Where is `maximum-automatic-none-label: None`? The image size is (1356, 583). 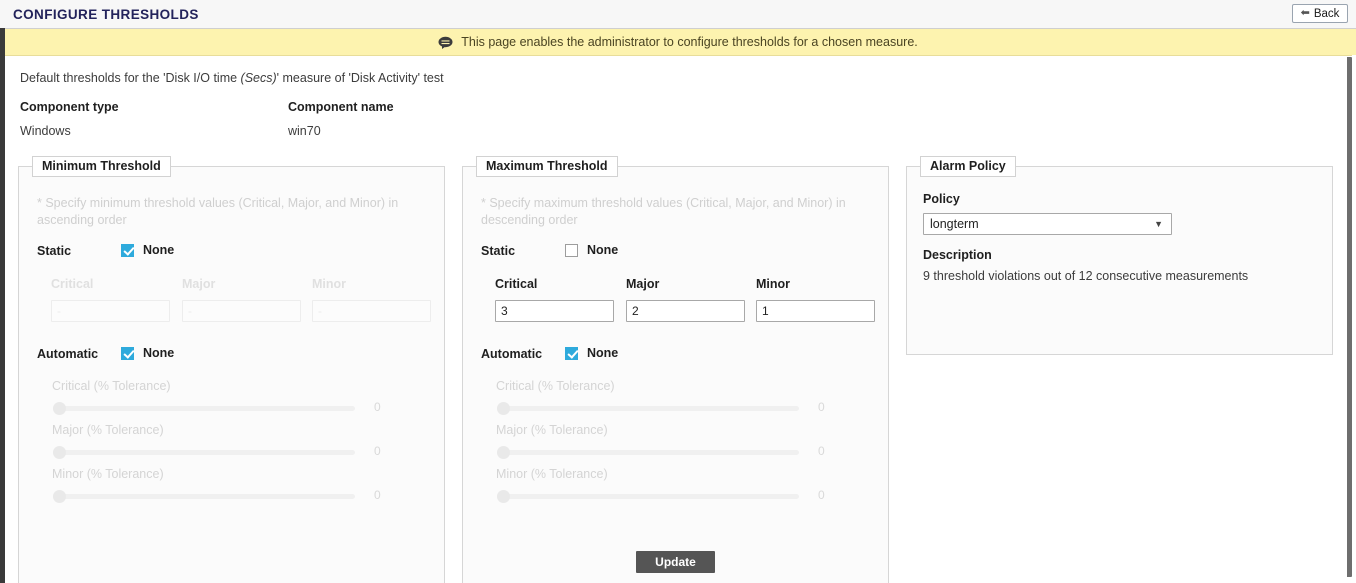
maximum-automatic-none-label: None is located at coordinates (603, 353).